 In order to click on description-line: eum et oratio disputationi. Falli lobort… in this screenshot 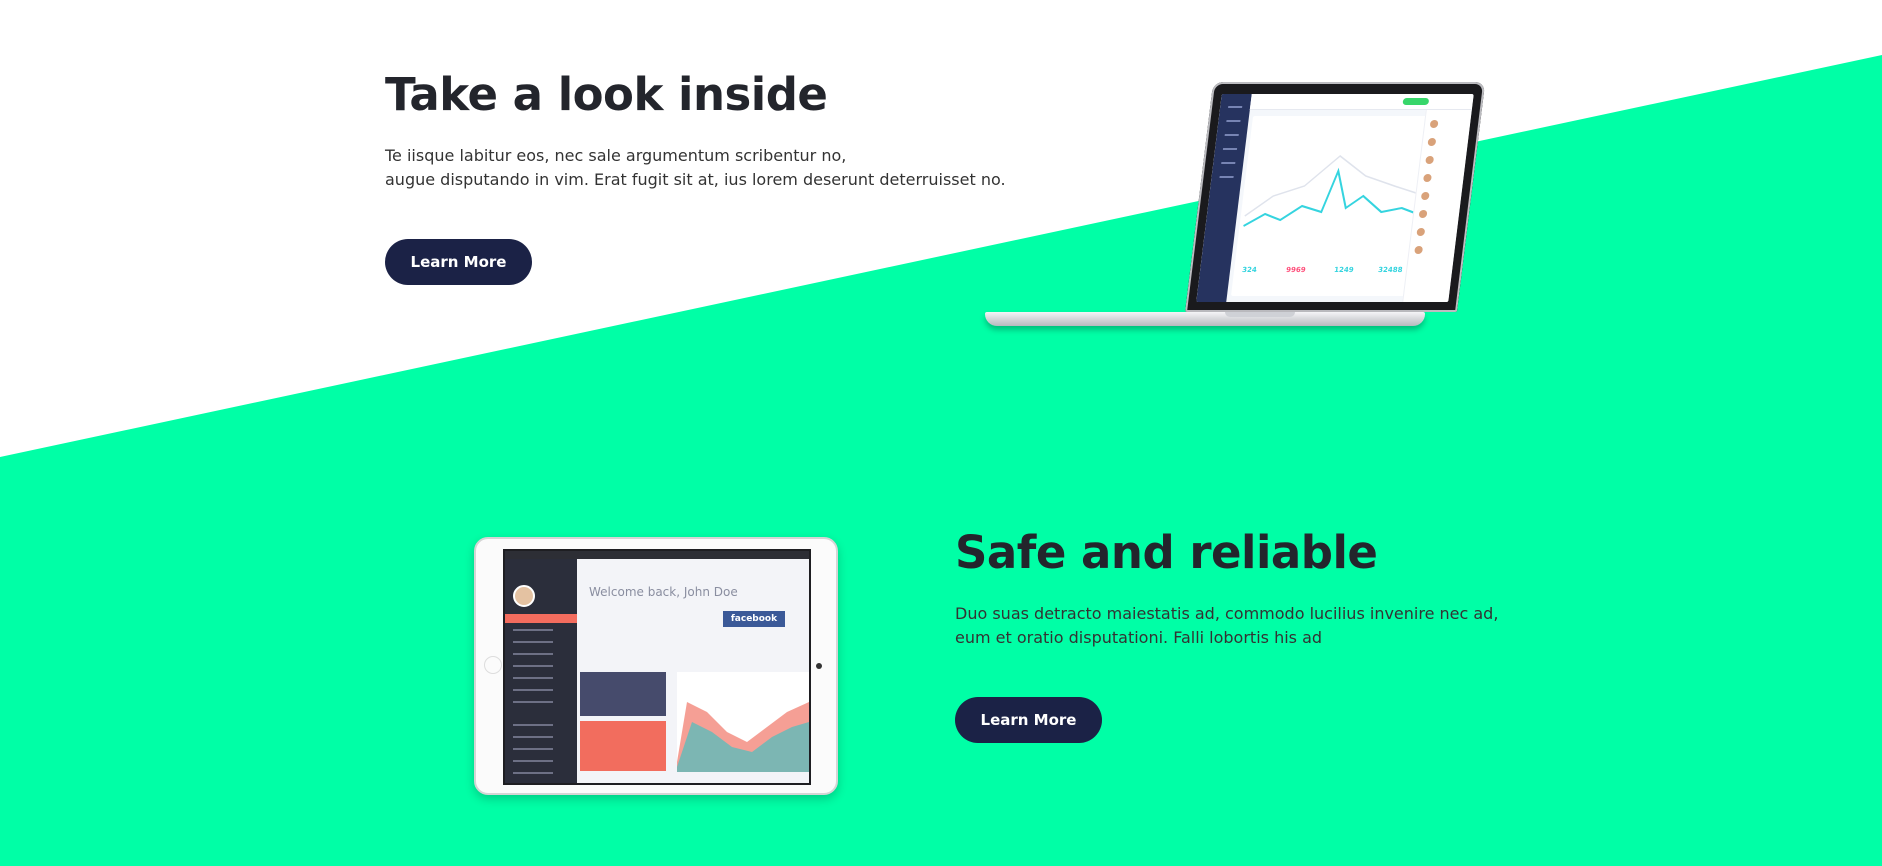, I will do `click(1139, 637)`.